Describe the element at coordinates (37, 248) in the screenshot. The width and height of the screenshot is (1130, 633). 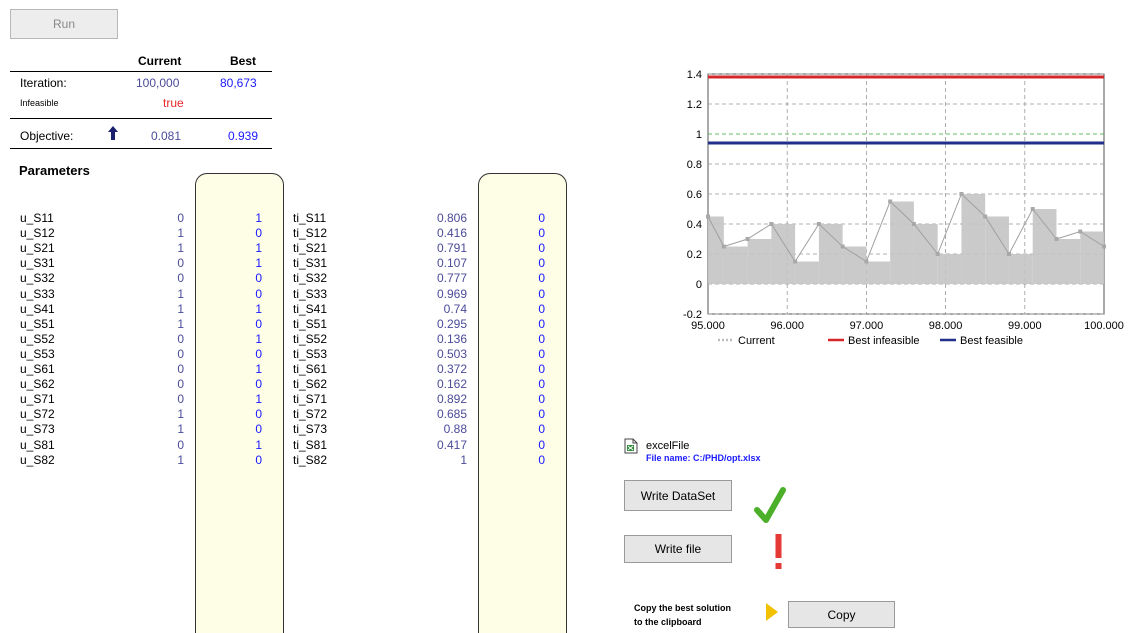
I see `u-param-name: u_S21` at that location.